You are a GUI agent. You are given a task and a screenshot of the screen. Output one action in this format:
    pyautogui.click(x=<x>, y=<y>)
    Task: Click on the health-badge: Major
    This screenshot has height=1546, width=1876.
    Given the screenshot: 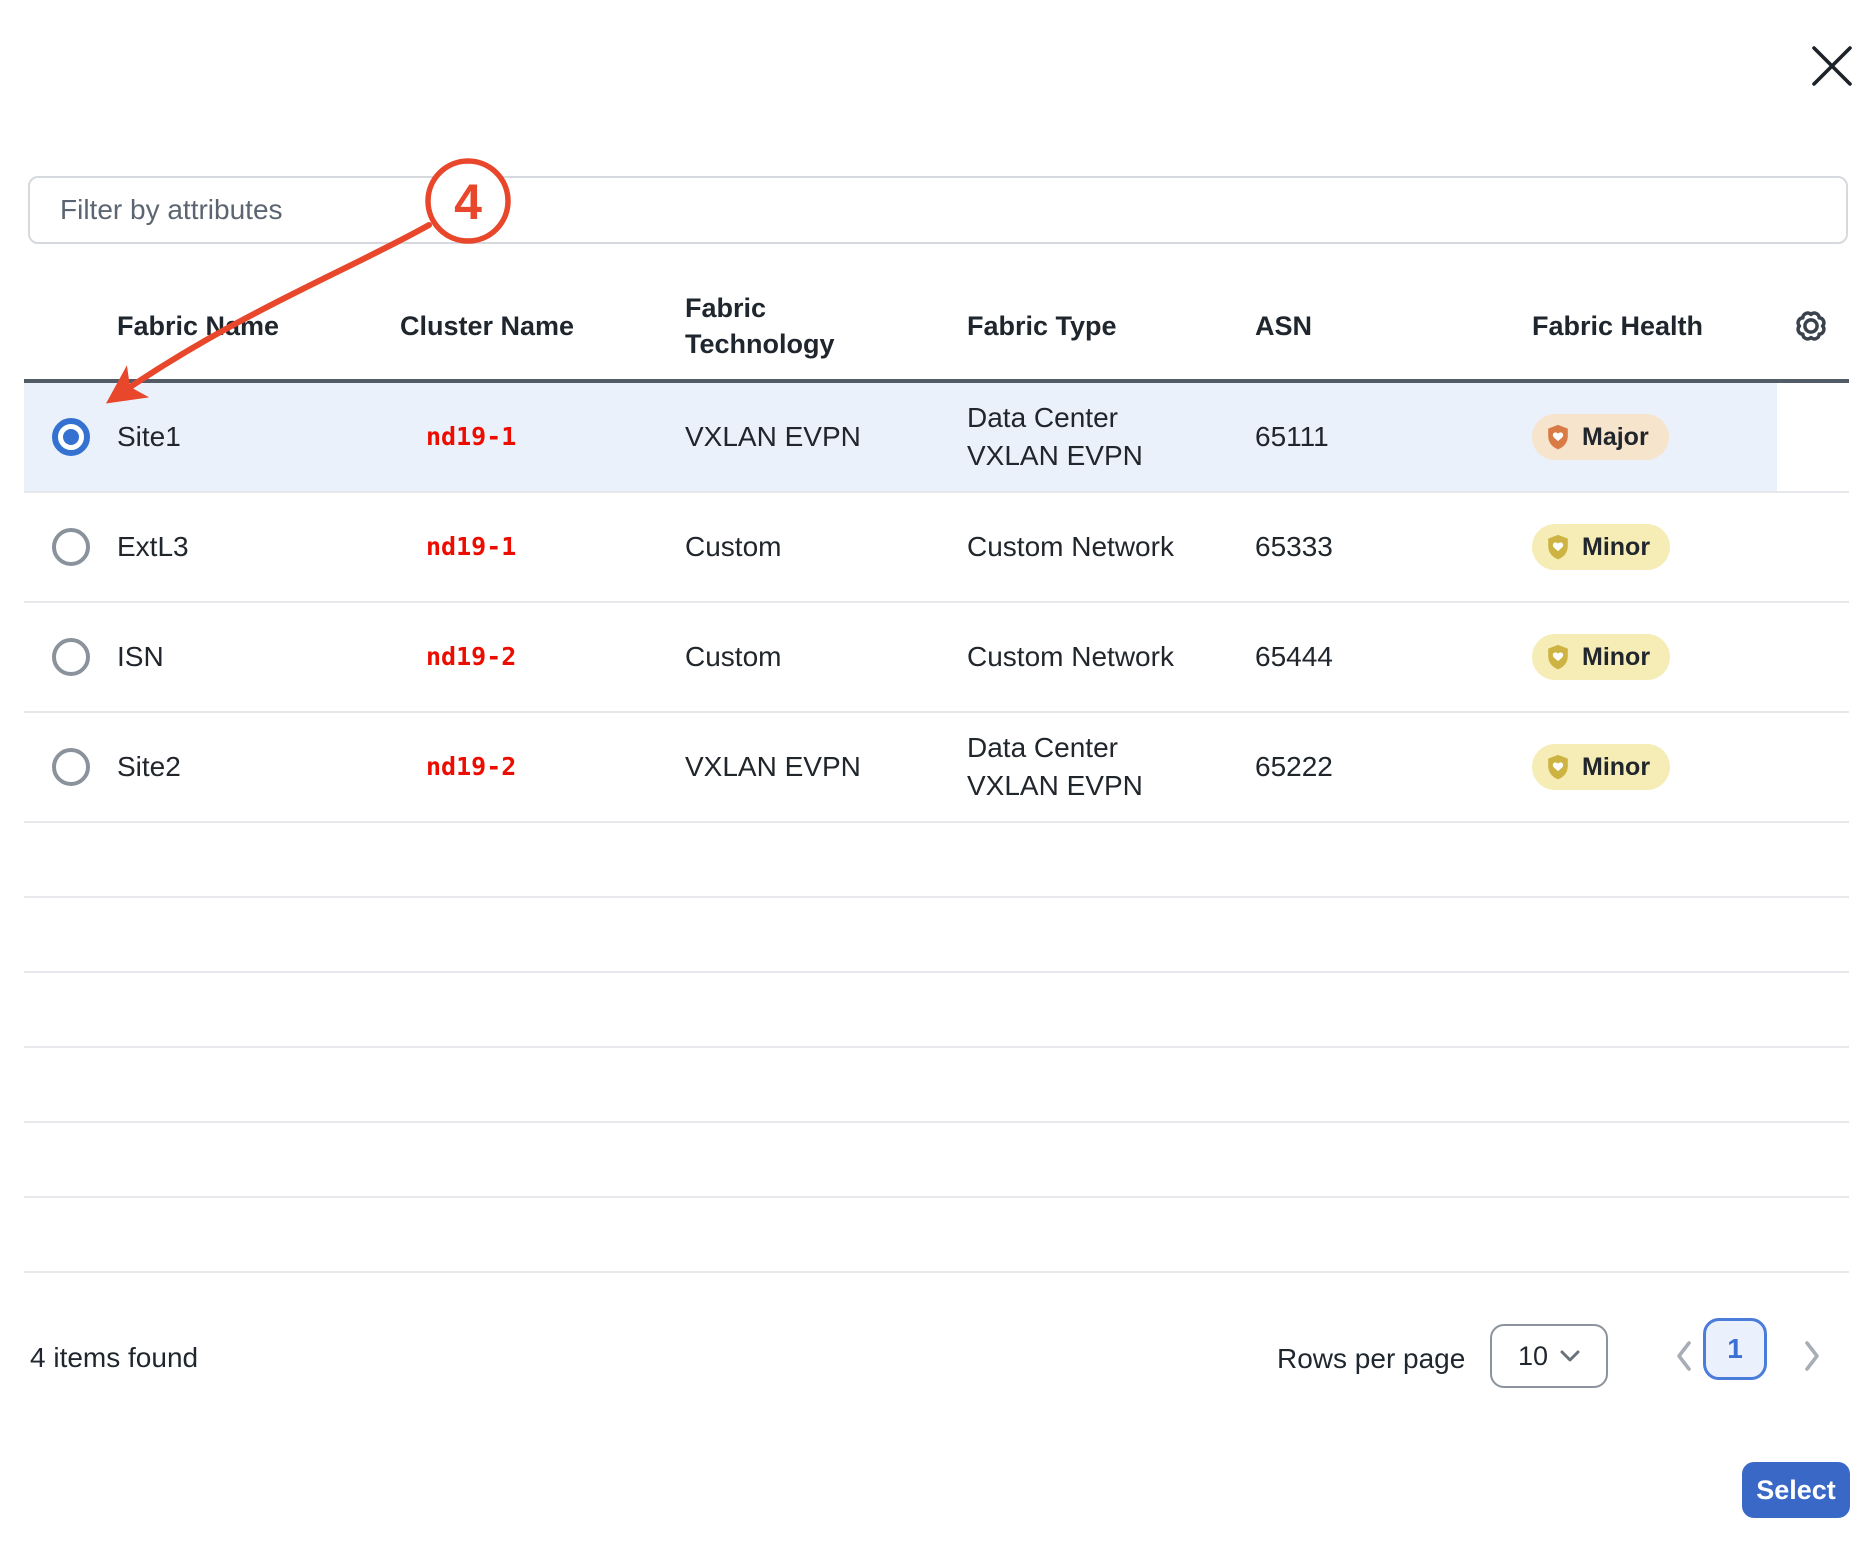 What is the action you would take?
    pyautogui.click(x=1600, y=436)
    